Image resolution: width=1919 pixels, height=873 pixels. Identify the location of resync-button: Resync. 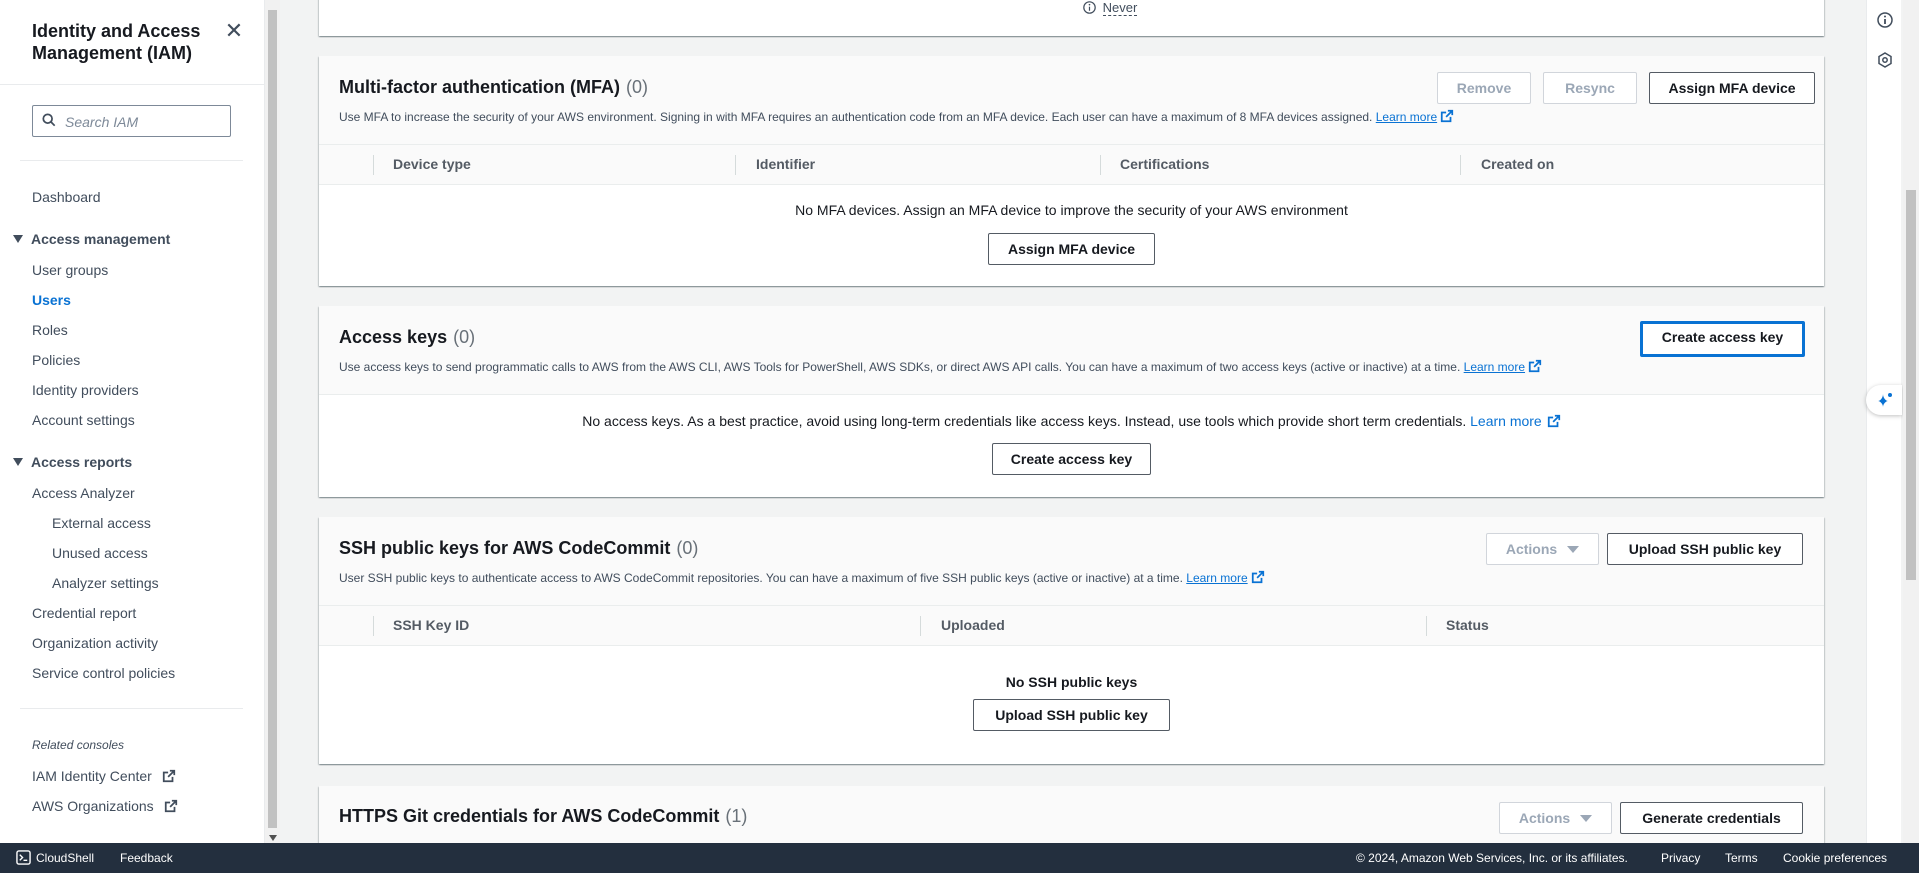
(1590, 88).